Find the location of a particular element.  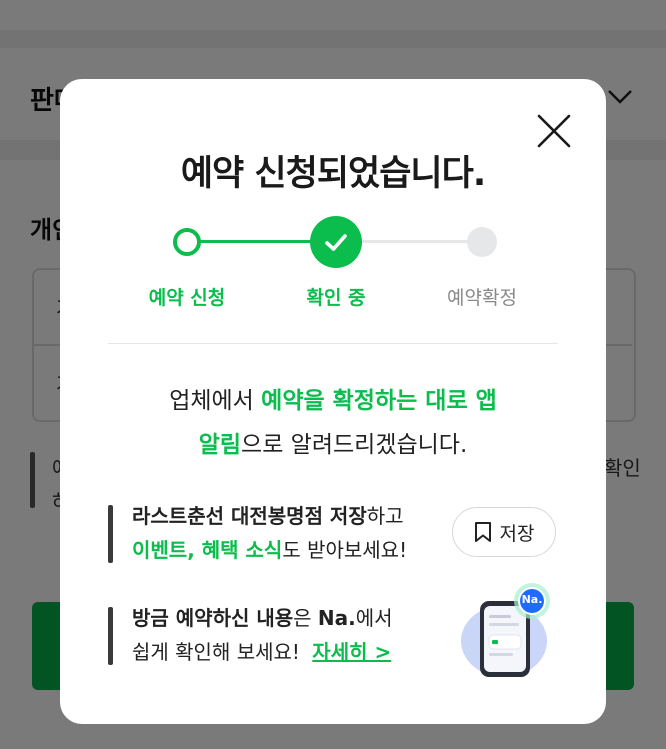

notice-highlight1: 예약을 확정하는 대로 앱 is located at coordinates (379, 401).